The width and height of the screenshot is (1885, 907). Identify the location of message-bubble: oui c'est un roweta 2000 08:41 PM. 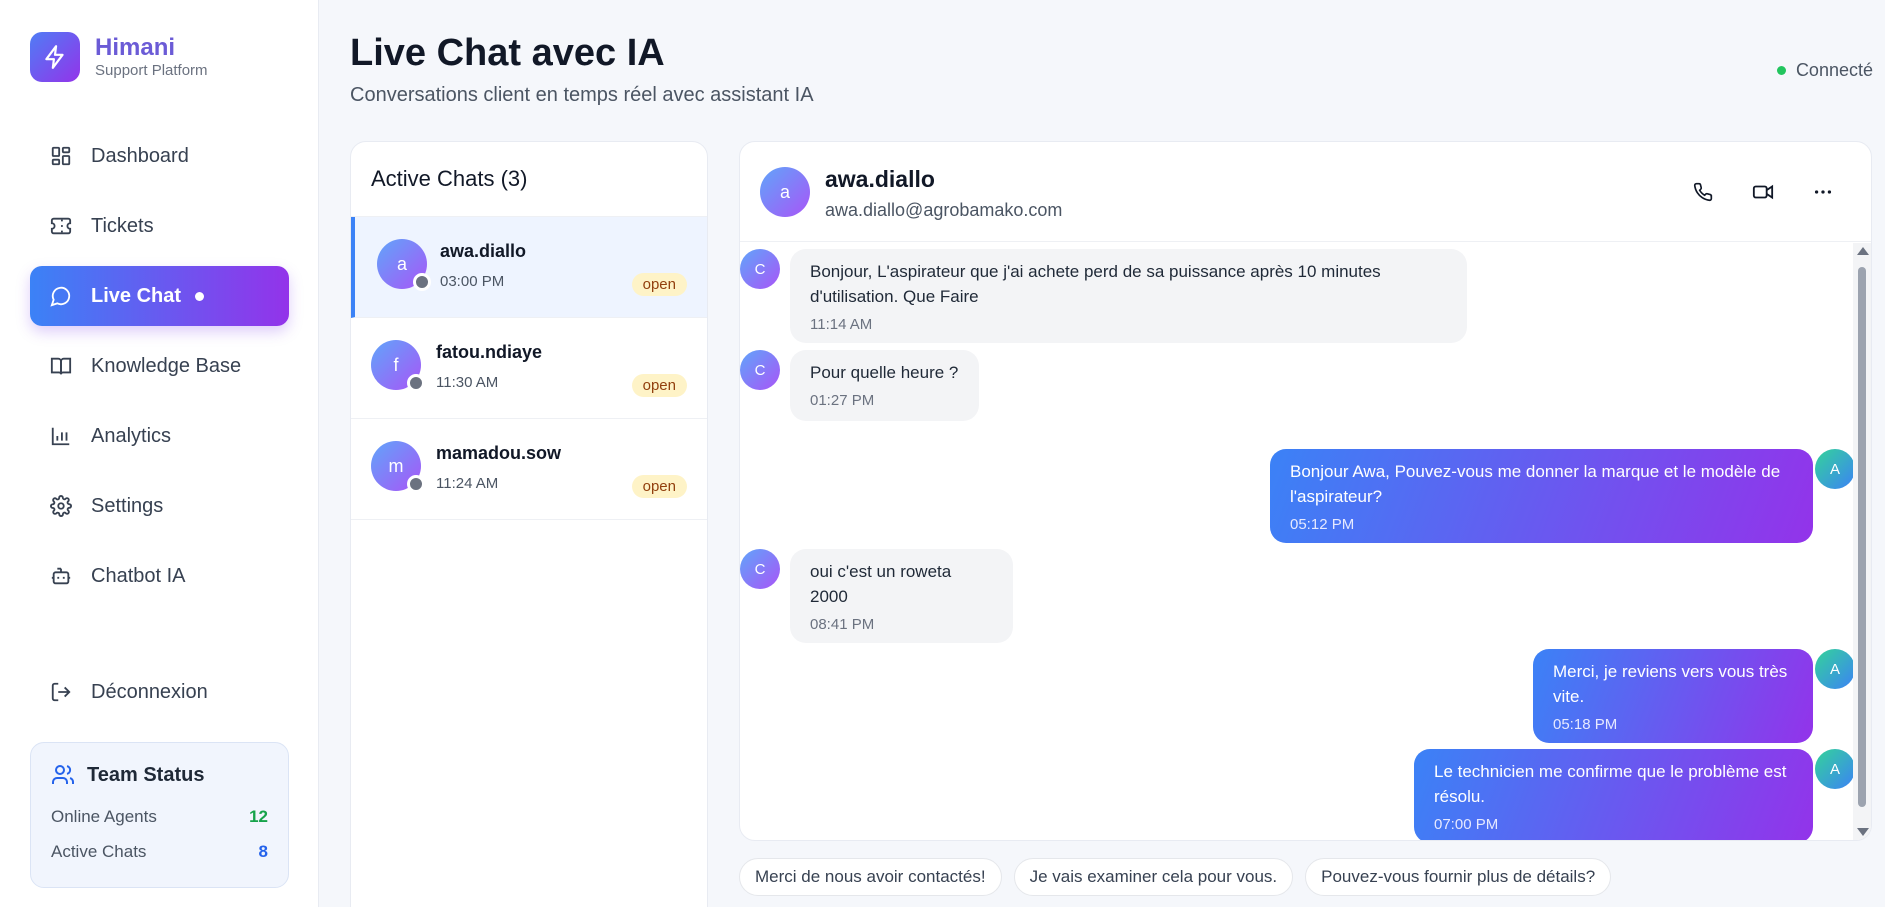
(901, 596).